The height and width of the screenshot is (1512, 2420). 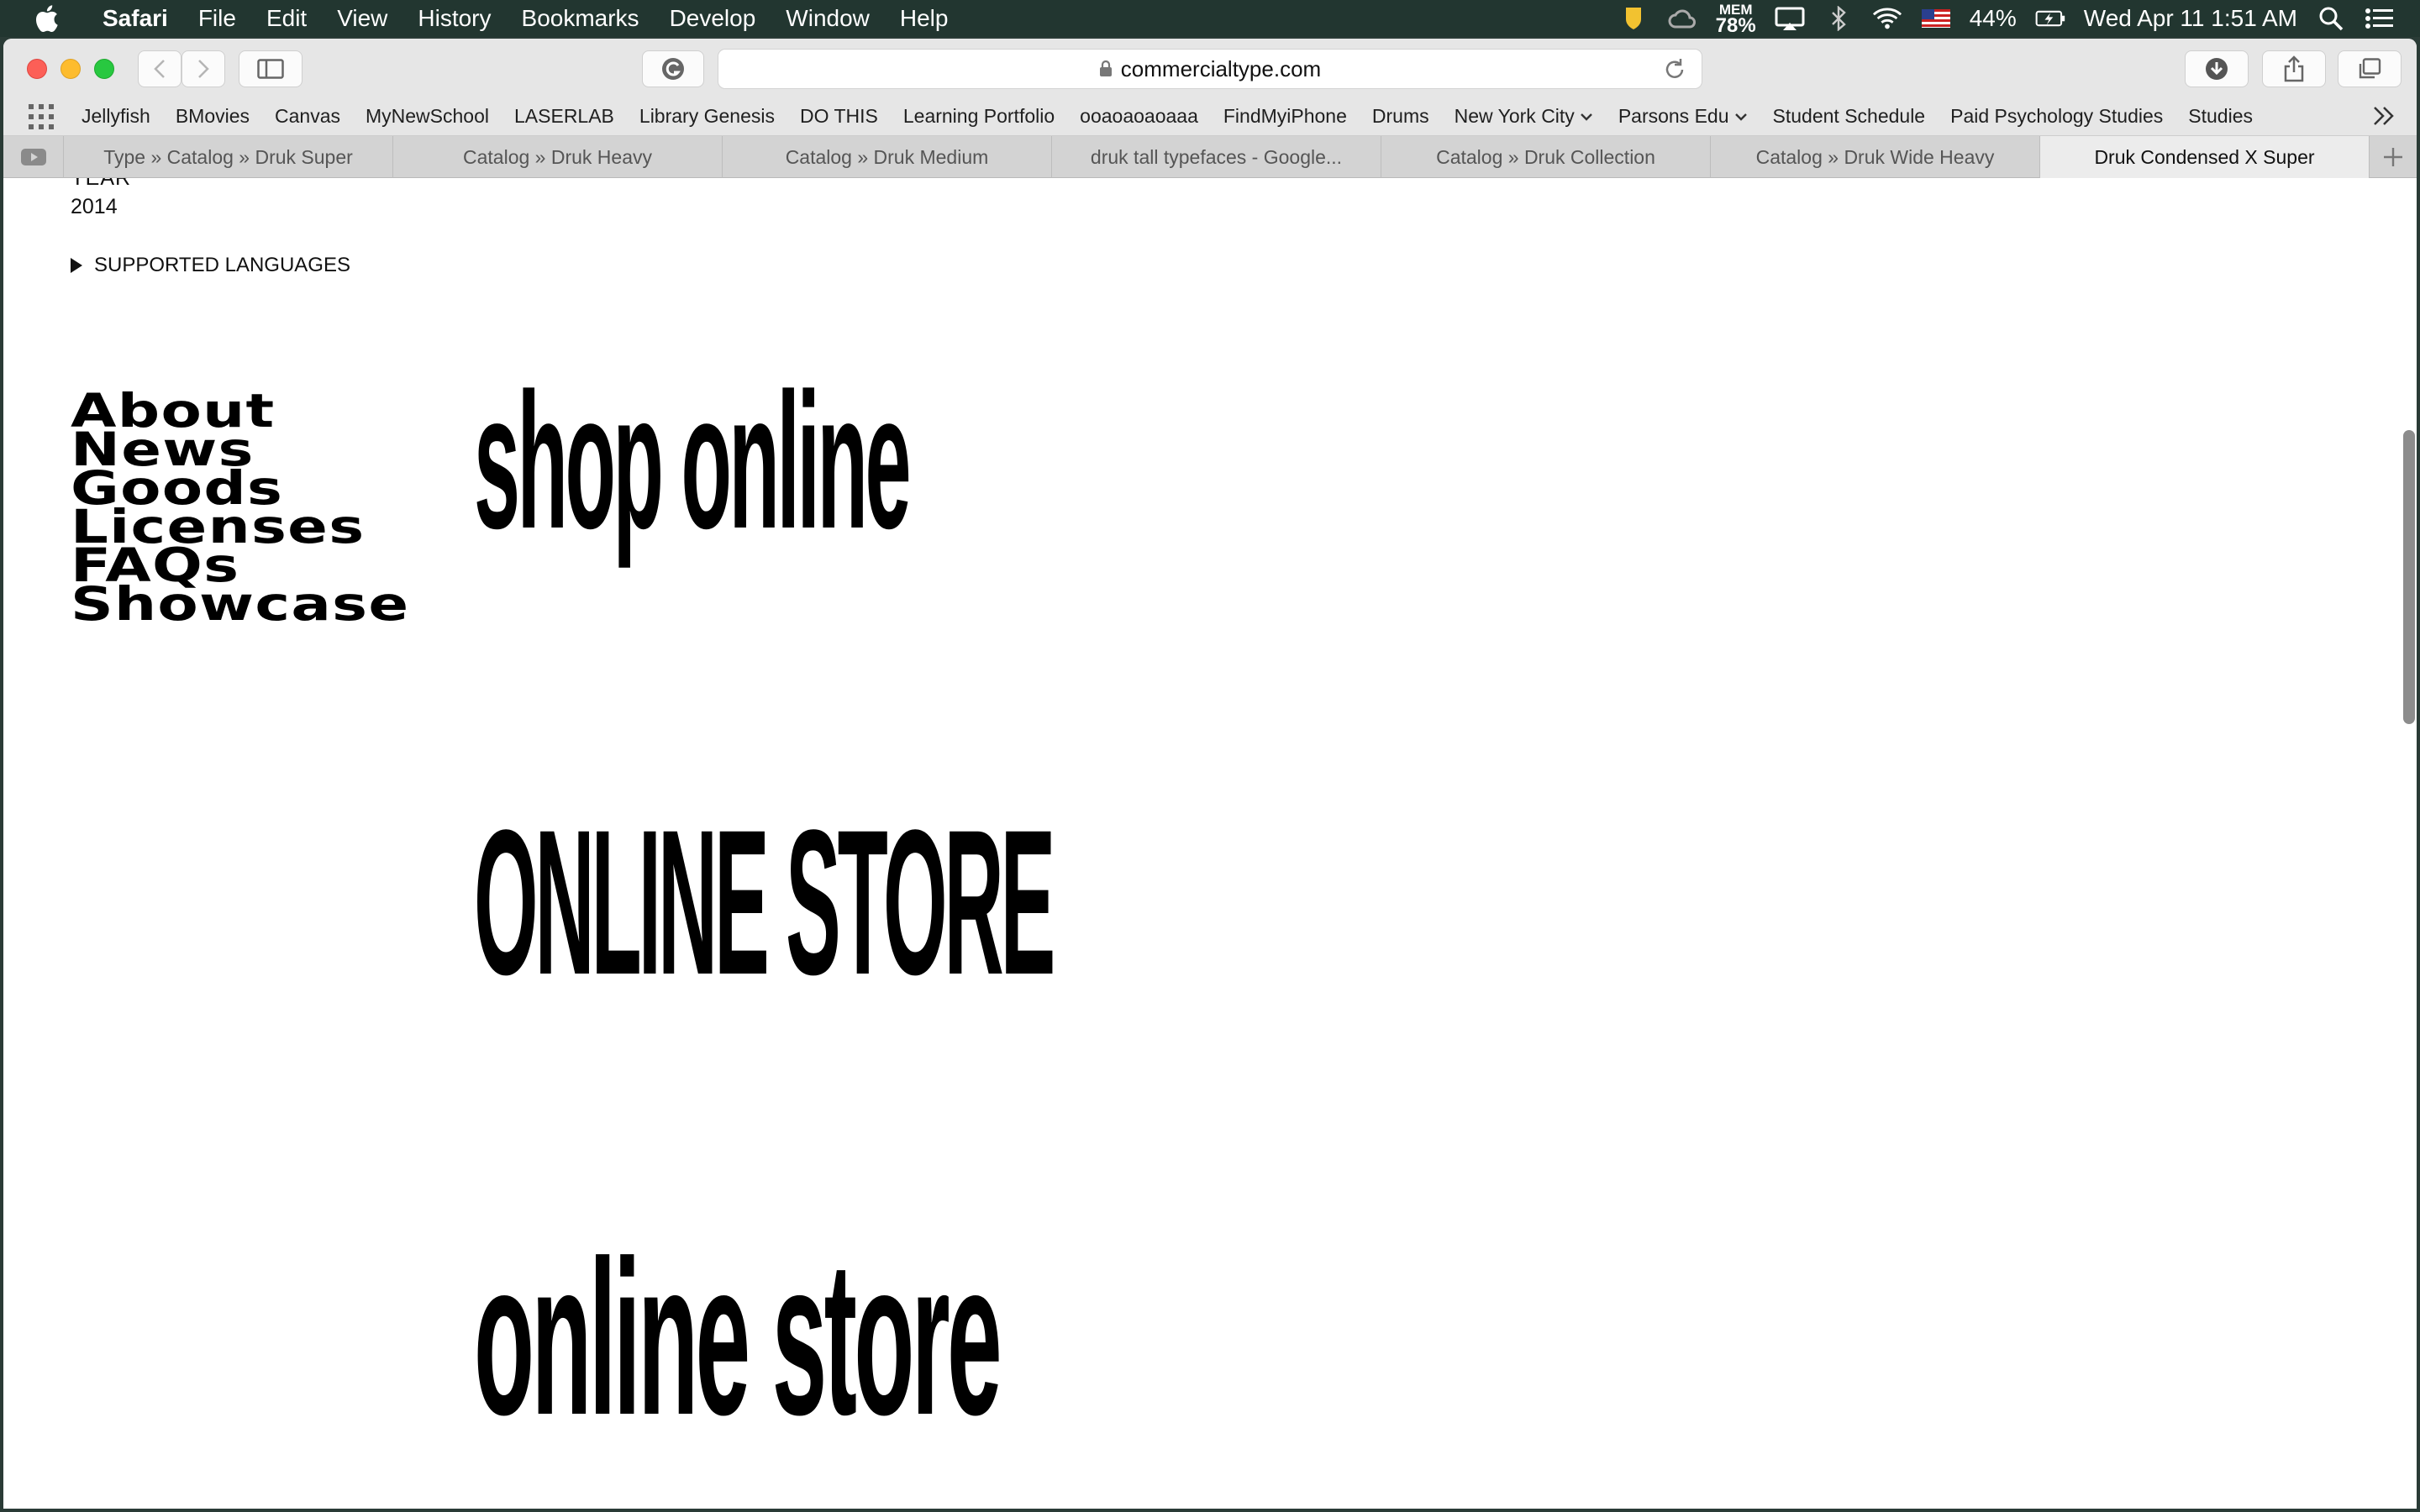 I want to click on bookmark-folder: Parsons Edu, so click(x=1683, y=116).